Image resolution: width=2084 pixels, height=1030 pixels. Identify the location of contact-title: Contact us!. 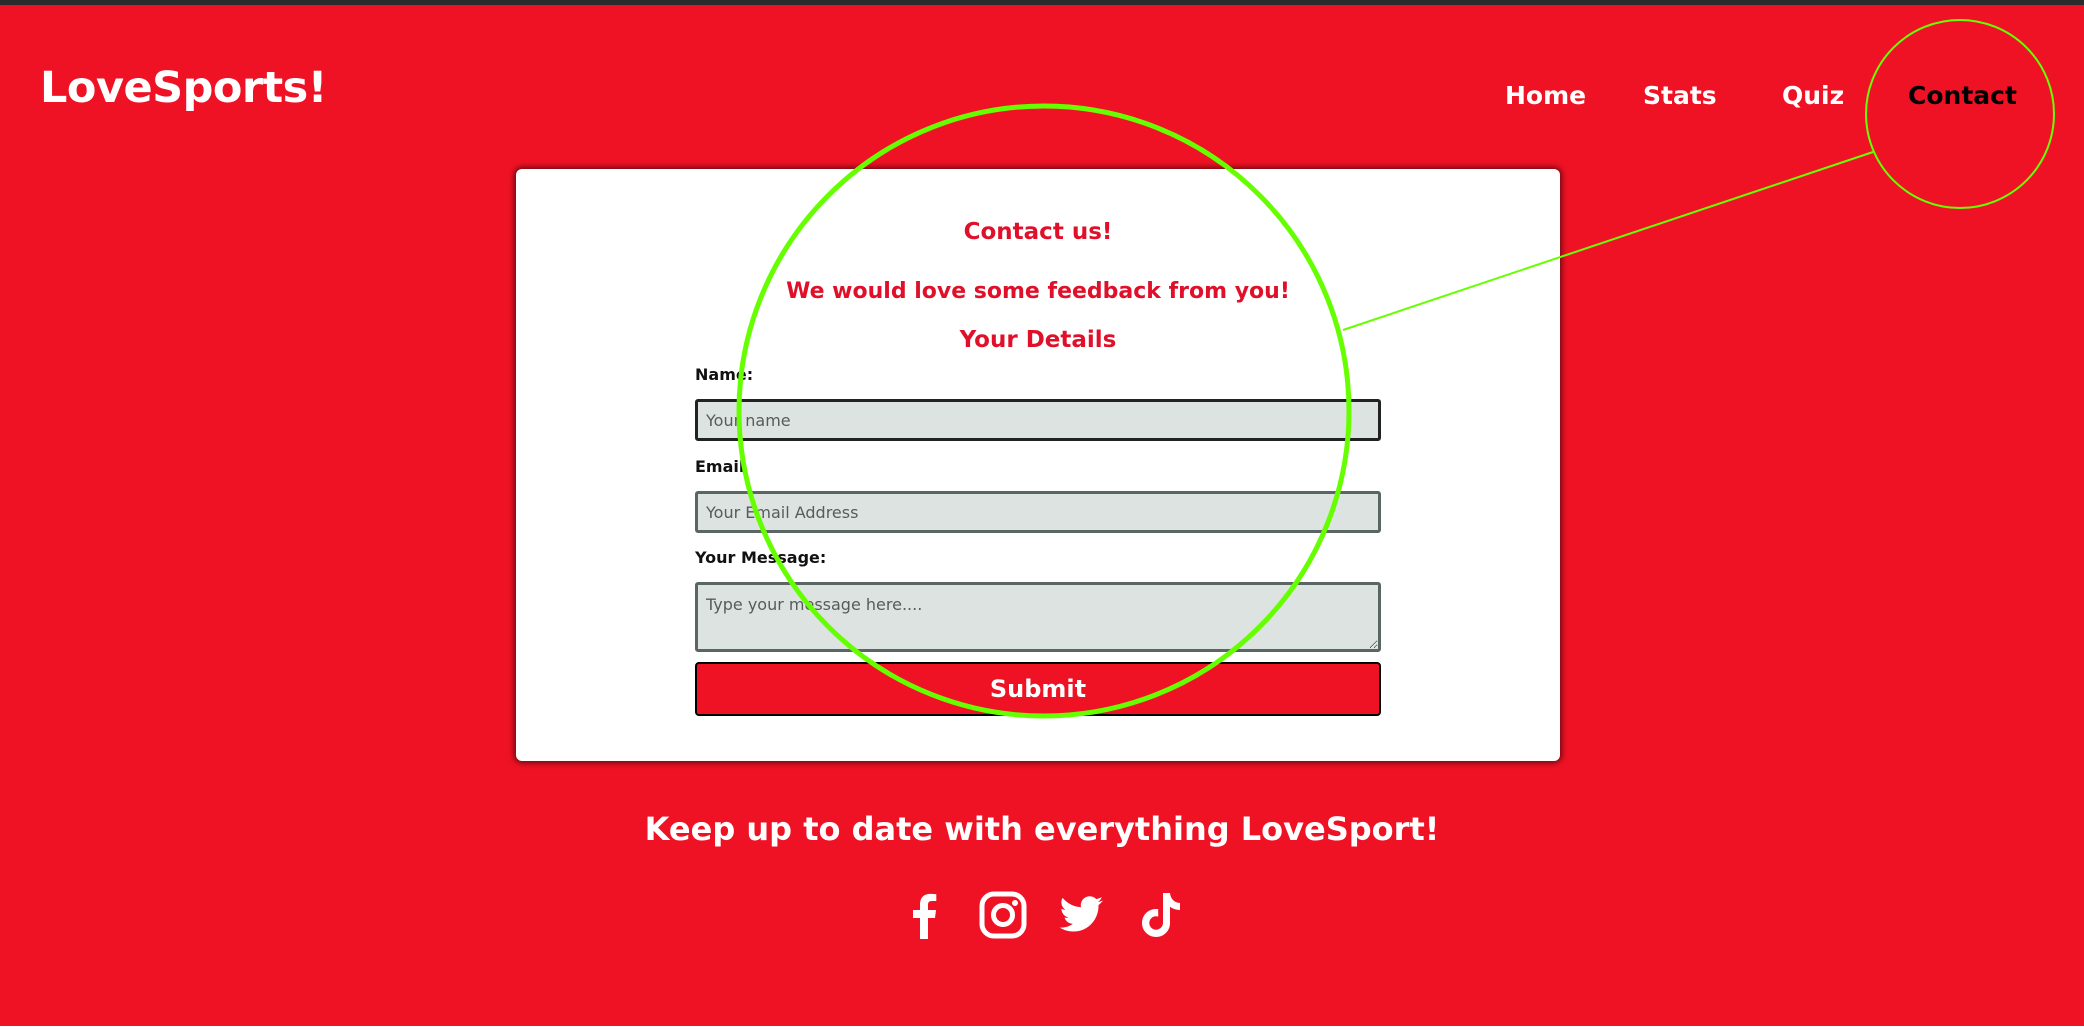
(1038, 232).